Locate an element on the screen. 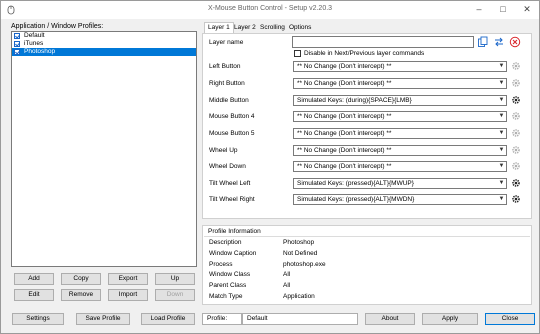 This screenshot has width=540, height=334. profile-item-label: iTunes is located at coordinates (34, 43).